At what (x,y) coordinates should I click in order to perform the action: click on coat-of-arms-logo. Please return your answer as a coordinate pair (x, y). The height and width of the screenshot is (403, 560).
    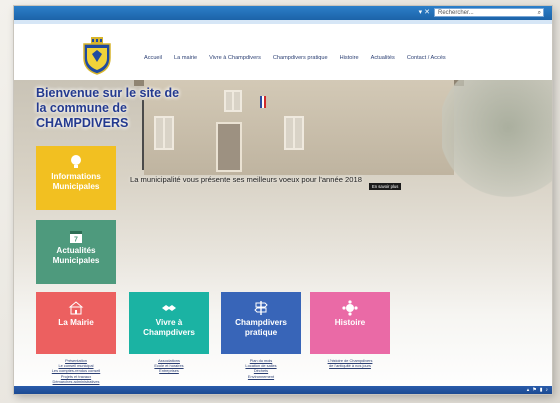
    Looking at the image, I should click on (97, 56).